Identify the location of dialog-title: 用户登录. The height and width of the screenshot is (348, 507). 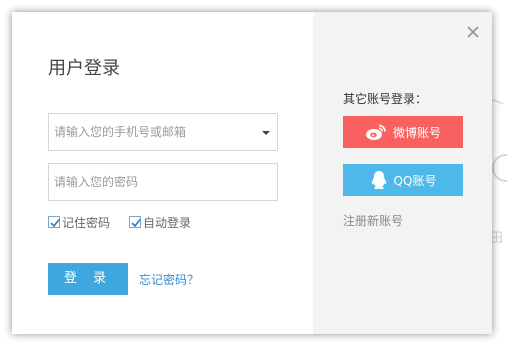
(84, 68).